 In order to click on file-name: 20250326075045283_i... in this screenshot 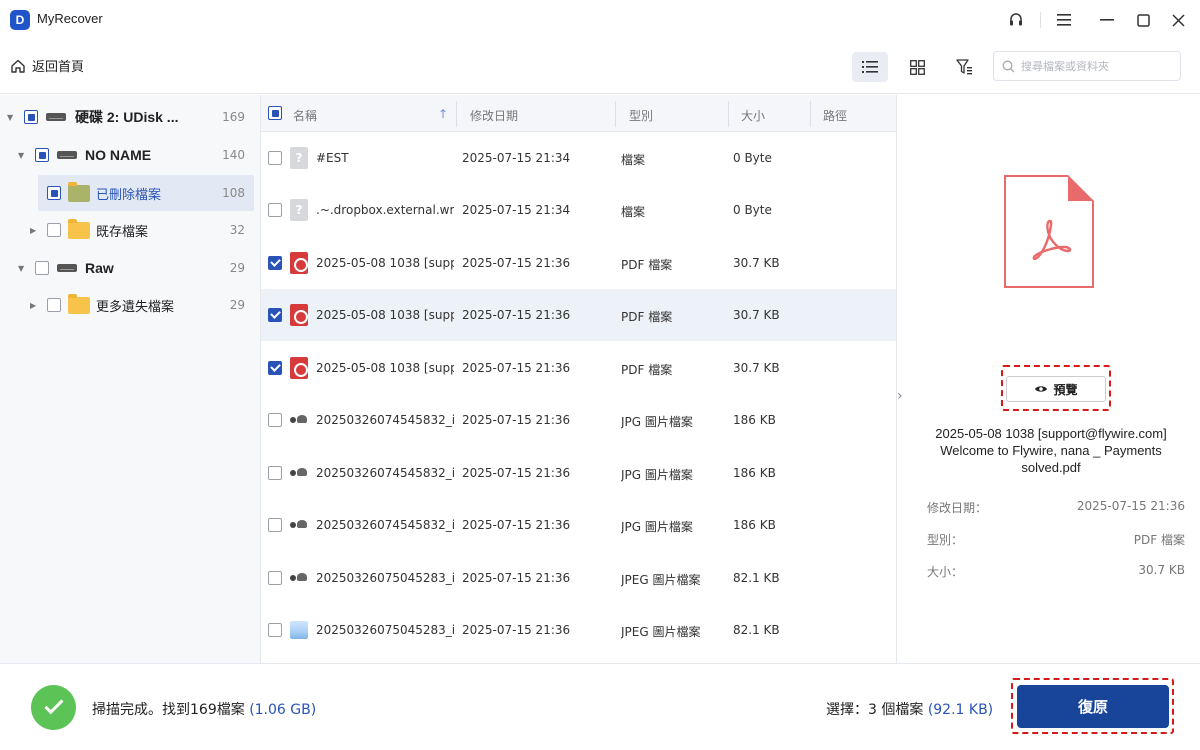, I will do `click(385, 630)`.